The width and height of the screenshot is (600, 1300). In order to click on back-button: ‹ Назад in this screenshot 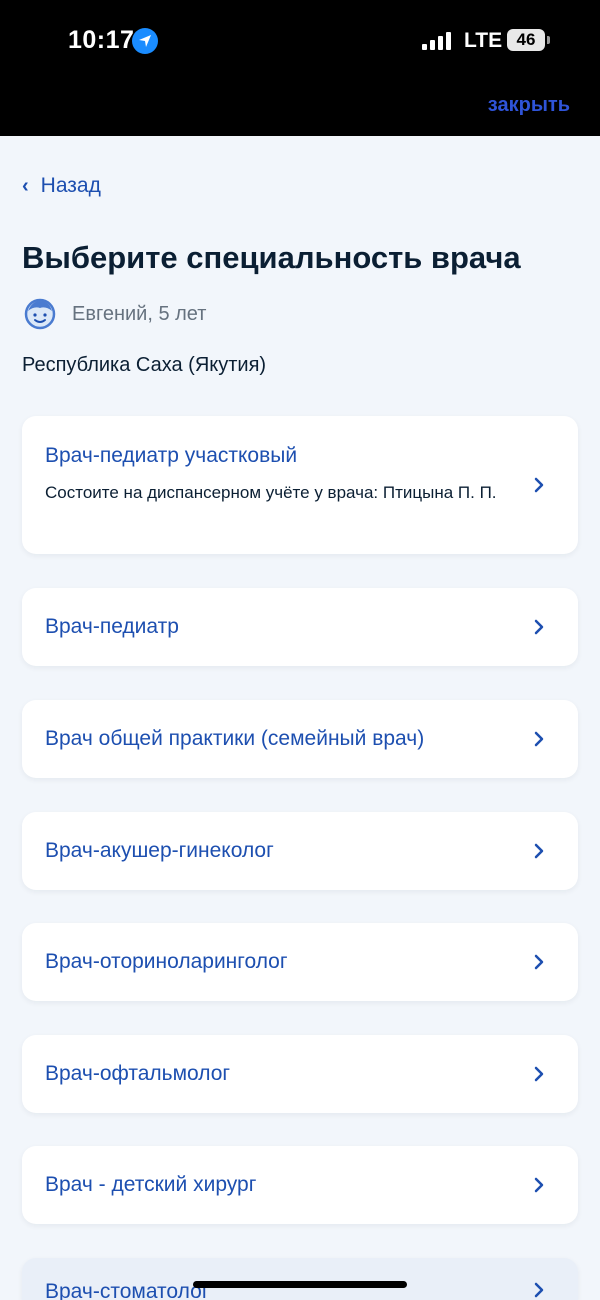, I will do `click(61, 186)`.